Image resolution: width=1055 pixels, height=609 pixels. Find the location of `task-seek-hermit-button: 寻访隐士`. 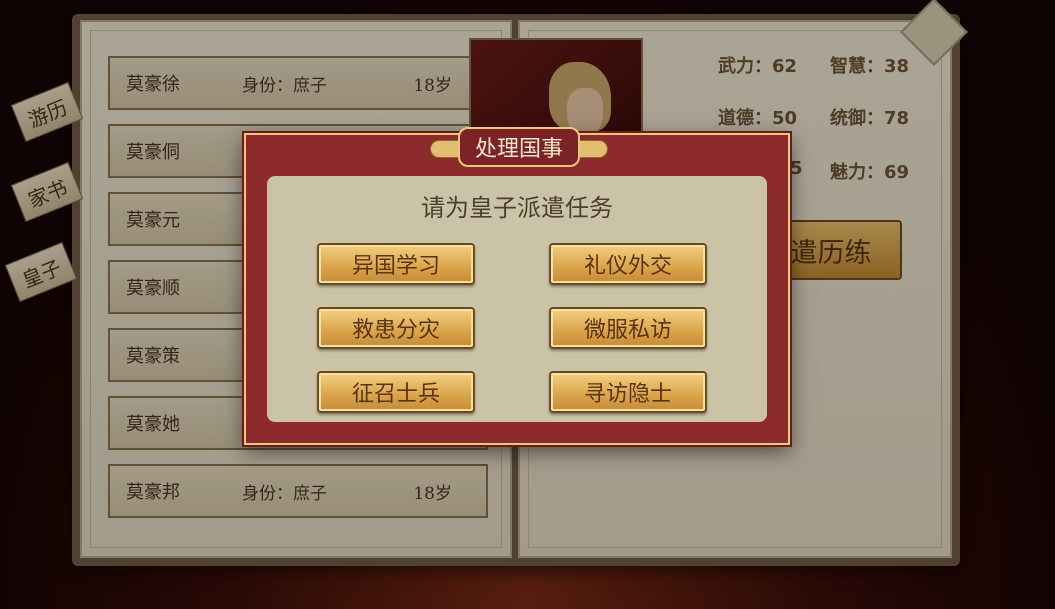

task-seek-hermit-button: 寻访隐士 is located at coordinates (628, 392).